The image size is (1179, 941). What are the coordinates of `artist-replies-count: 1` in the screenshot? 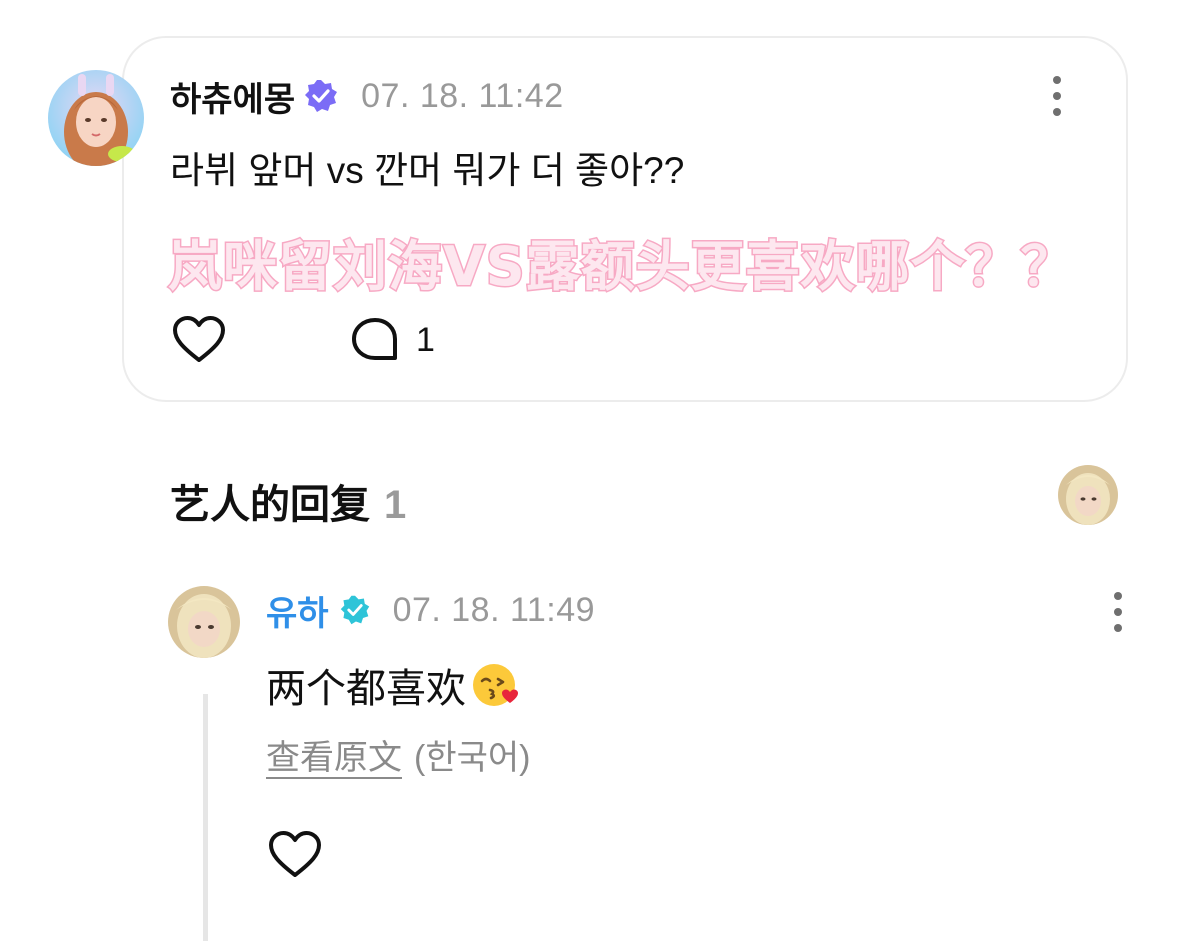 It's located at (395, 505).